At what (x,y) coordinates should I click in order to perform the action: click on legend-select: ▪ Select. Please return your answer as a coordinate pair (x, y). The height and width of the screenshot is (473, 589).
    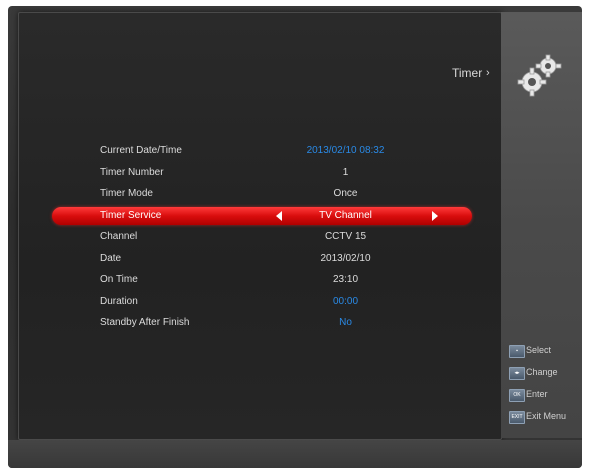
    Looking at the image, I should click on (544, 353).